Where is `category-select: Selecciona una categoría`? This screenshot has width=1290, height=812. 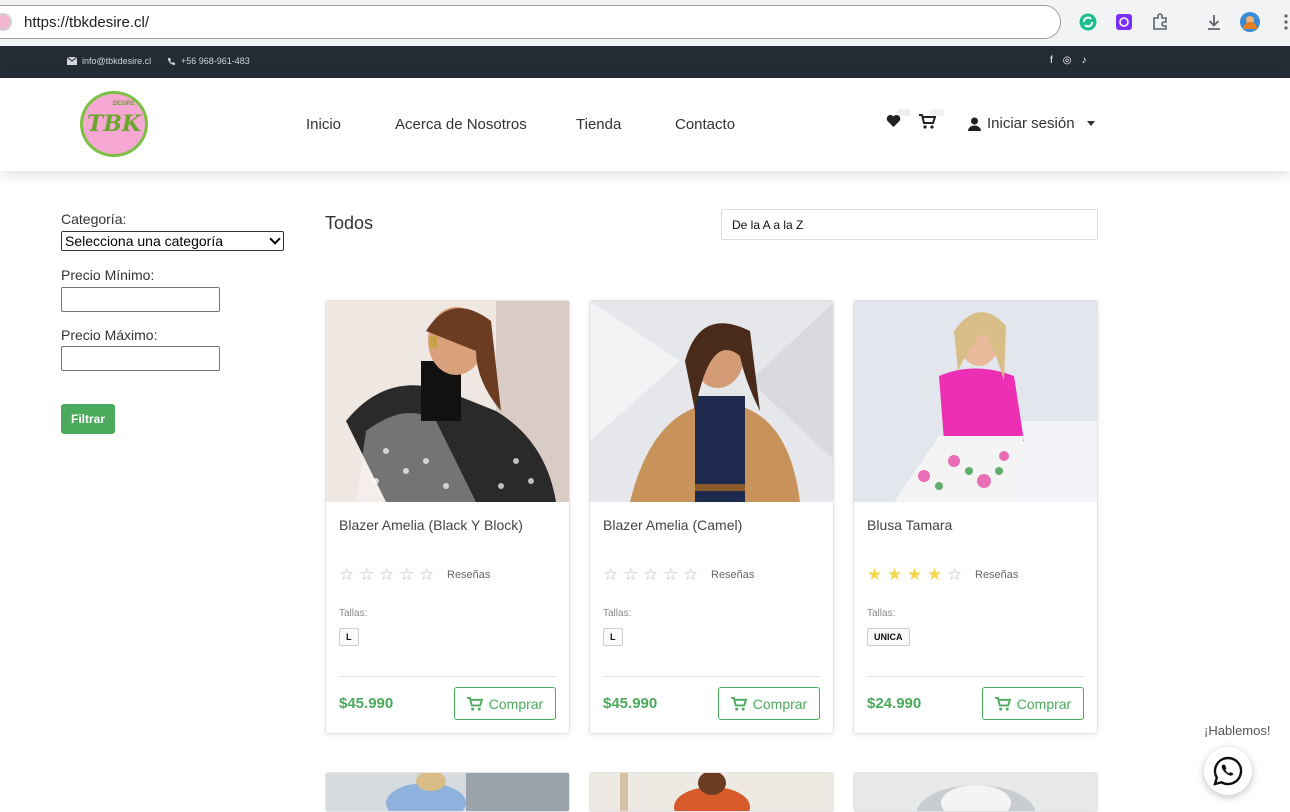 category-select: Selecciona una categoría is located at coordinates (172, 241).